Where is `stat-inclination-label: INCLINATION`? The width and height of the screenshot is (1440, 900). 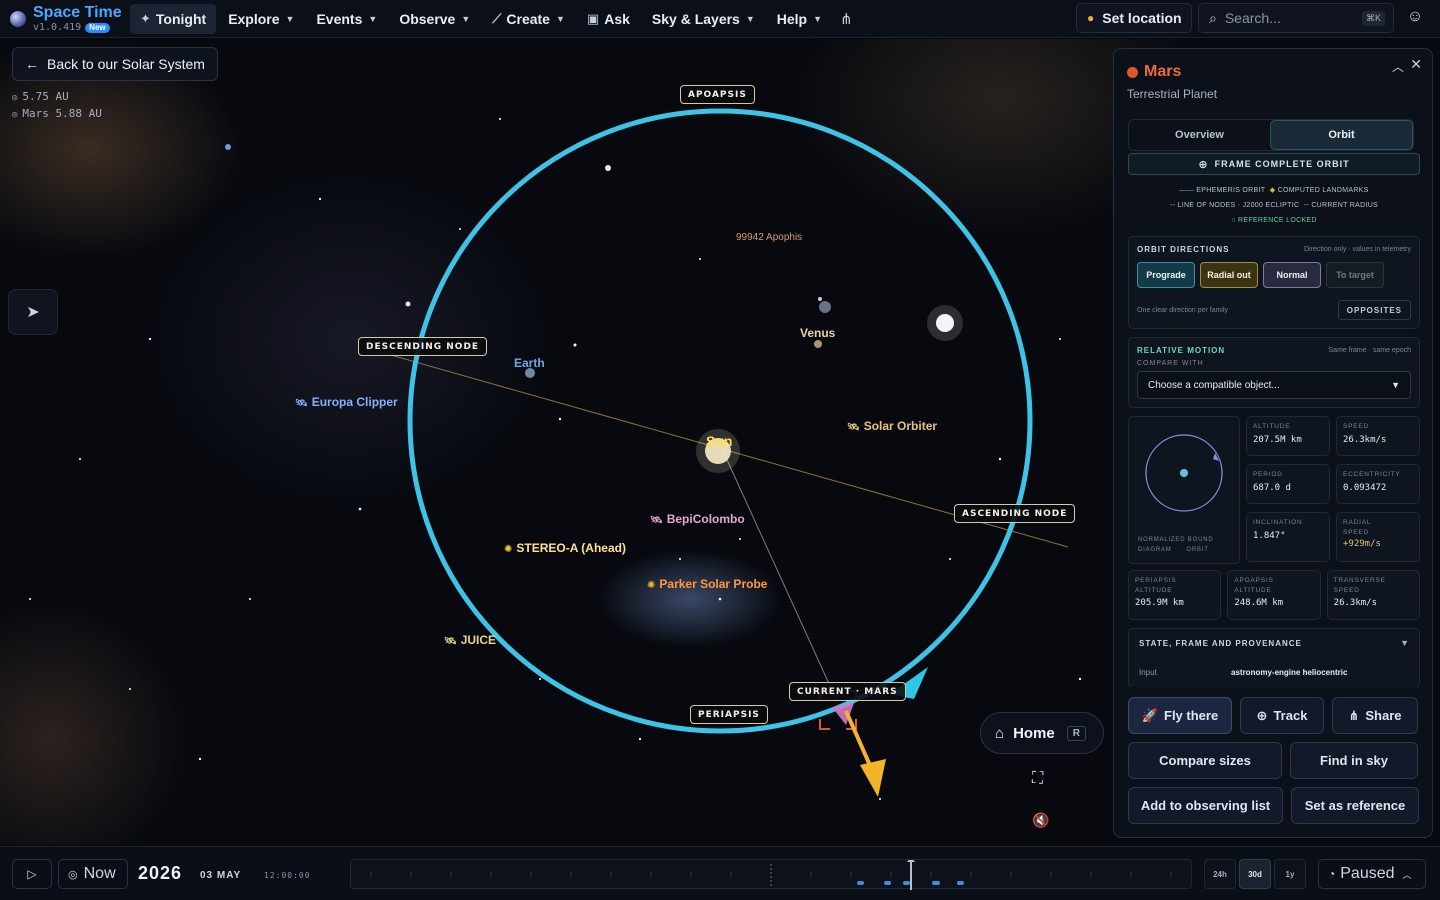
stat-inclination-label: INCLINATION is located at coordinates (1278, 522).